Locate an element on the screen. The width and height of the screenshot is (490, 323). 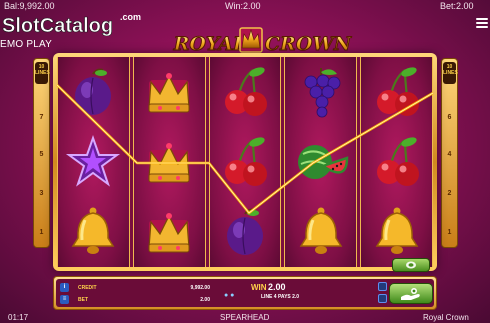
line-number: 7 is located at coordinates (41, 117).